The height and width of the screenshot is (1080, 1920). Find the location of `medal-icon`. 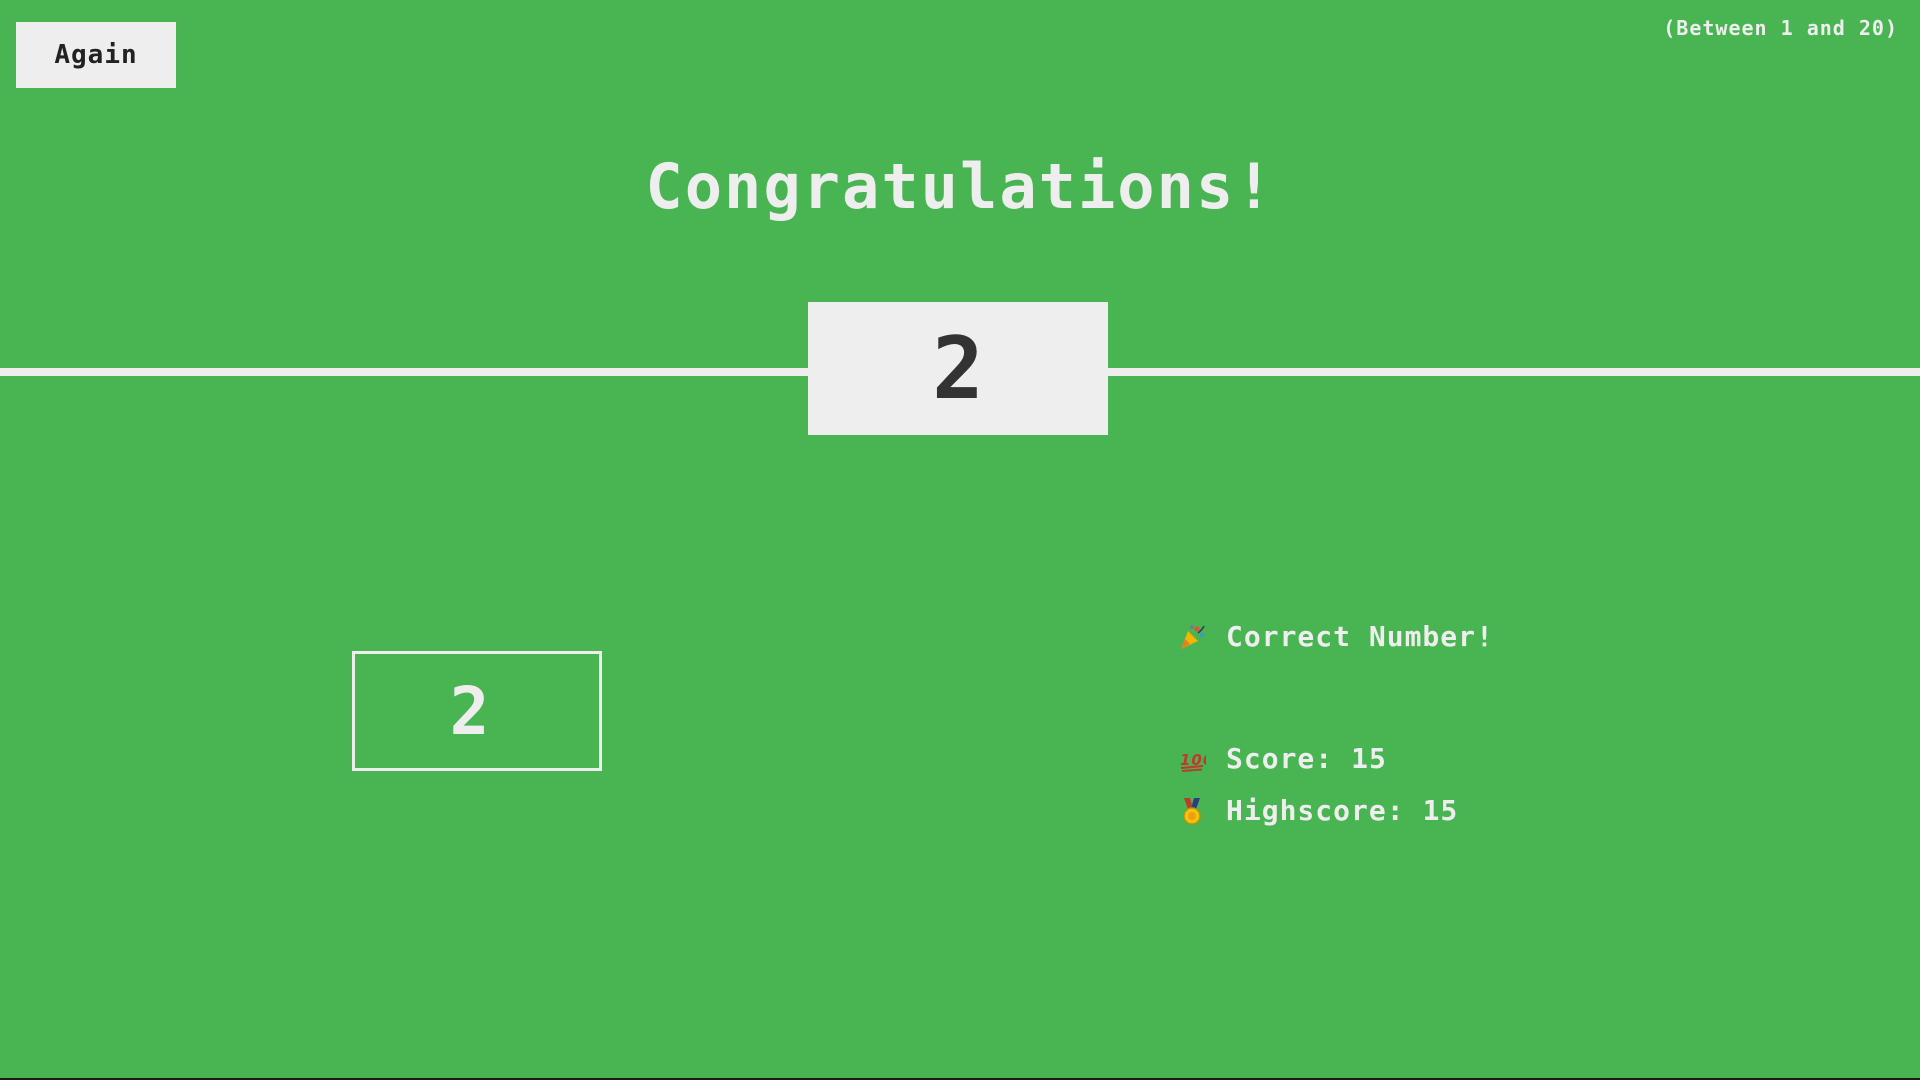

medal-icon is located at coordinates (1192, 811).